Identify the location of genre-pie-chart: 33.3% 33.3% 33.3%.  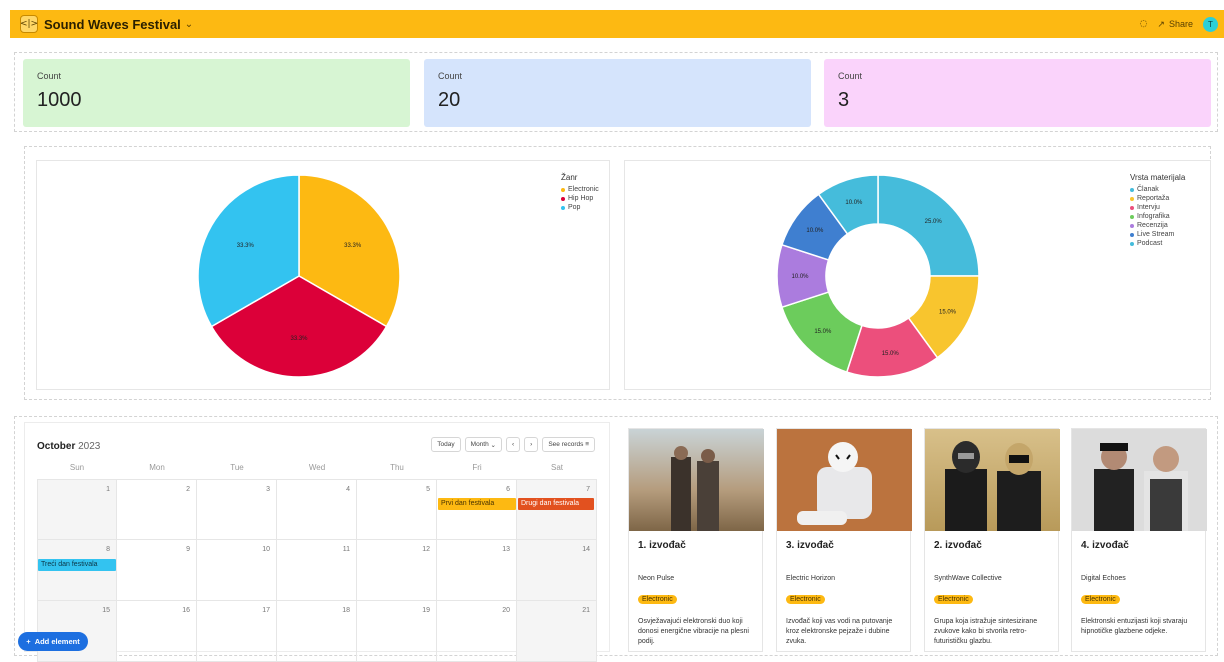
(299, 276).